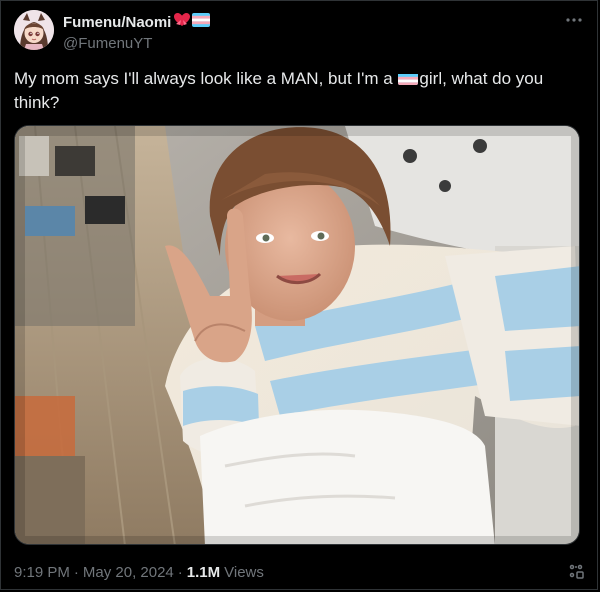 This screenshot has height=592, width=600. I want to click on user-names: Fumenu/Naomi @FumenuYT, so click(137, 32).